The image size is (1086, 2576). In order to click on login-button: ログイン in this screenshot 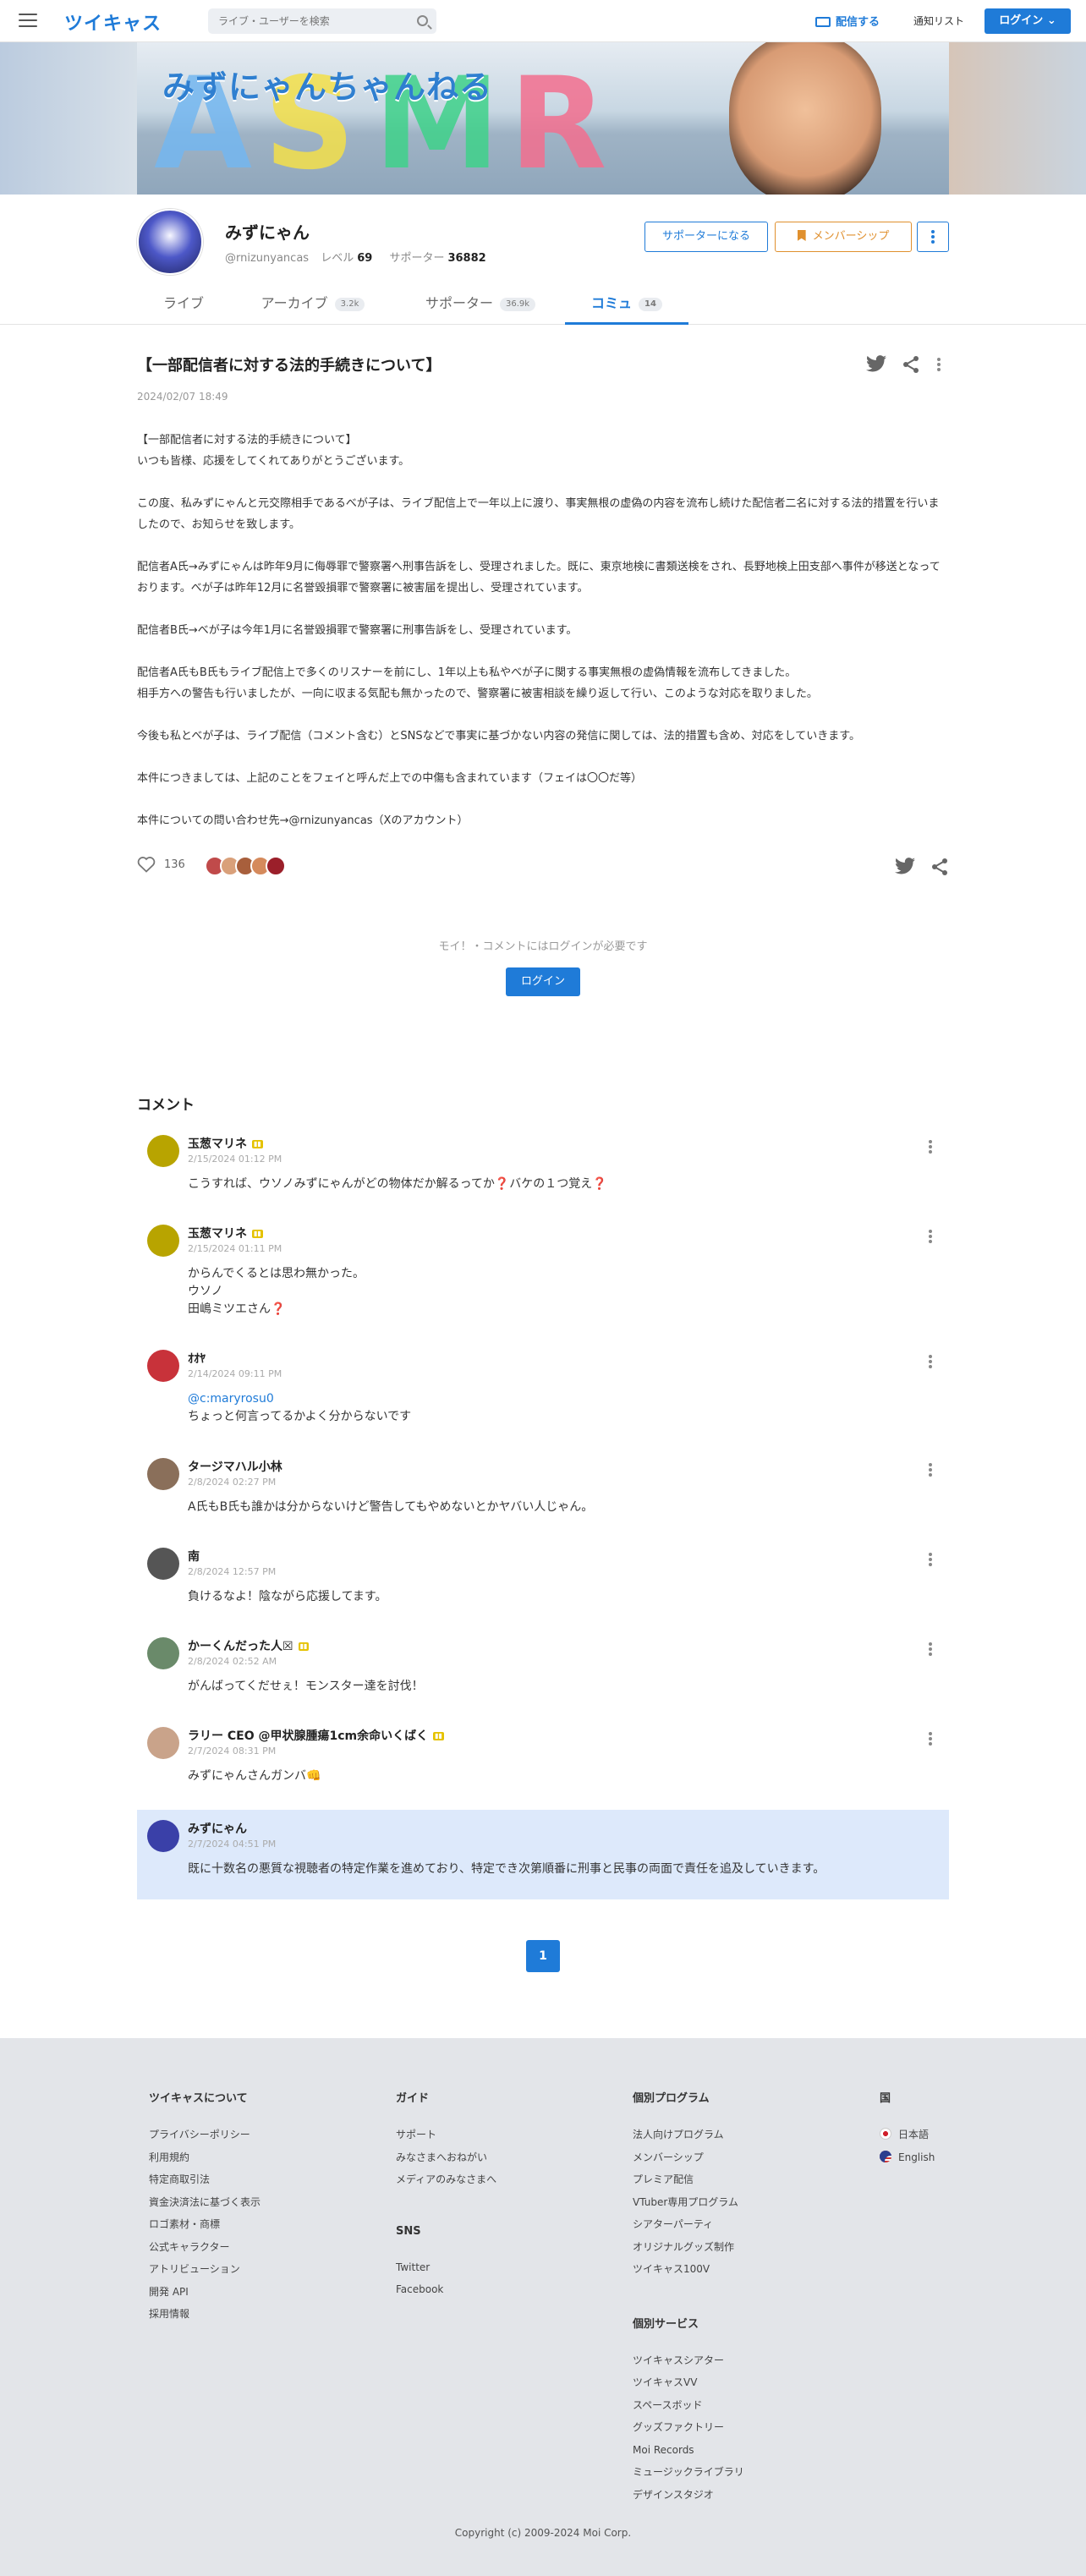, I will do `click(543, 981)`.